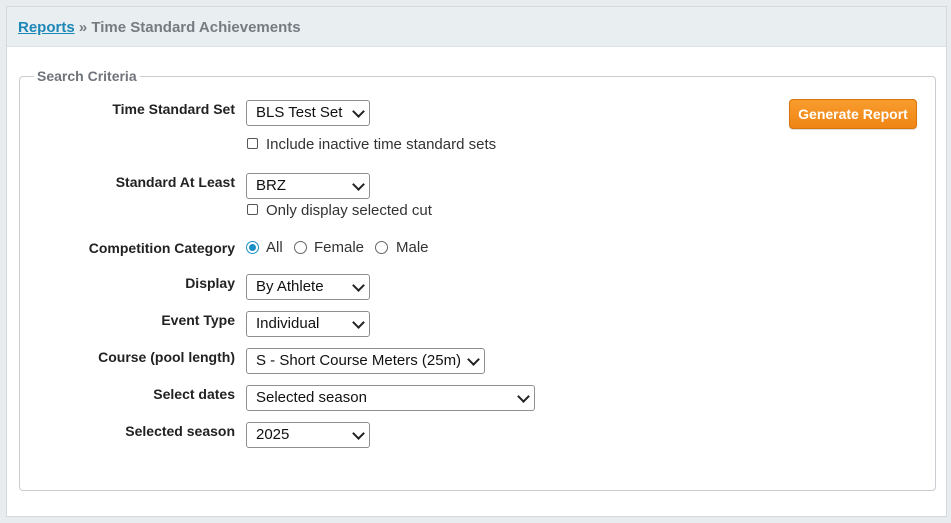 Image resolution: width=951 pixels, height=523 pixels. I want to click on breadcrumb-reports-link: Reports, so click(46, 27).